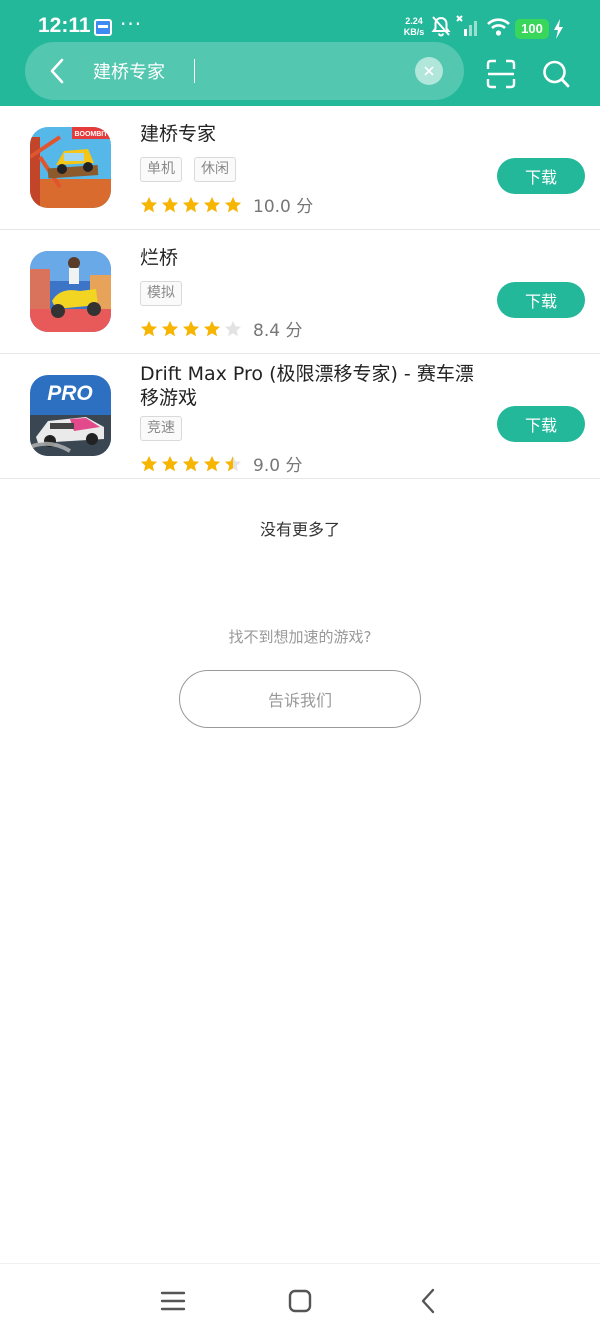 Image resolution: width=600 pixels, height=1333 pixels. I want to click on system-nav-bar, so click(300, 1298).